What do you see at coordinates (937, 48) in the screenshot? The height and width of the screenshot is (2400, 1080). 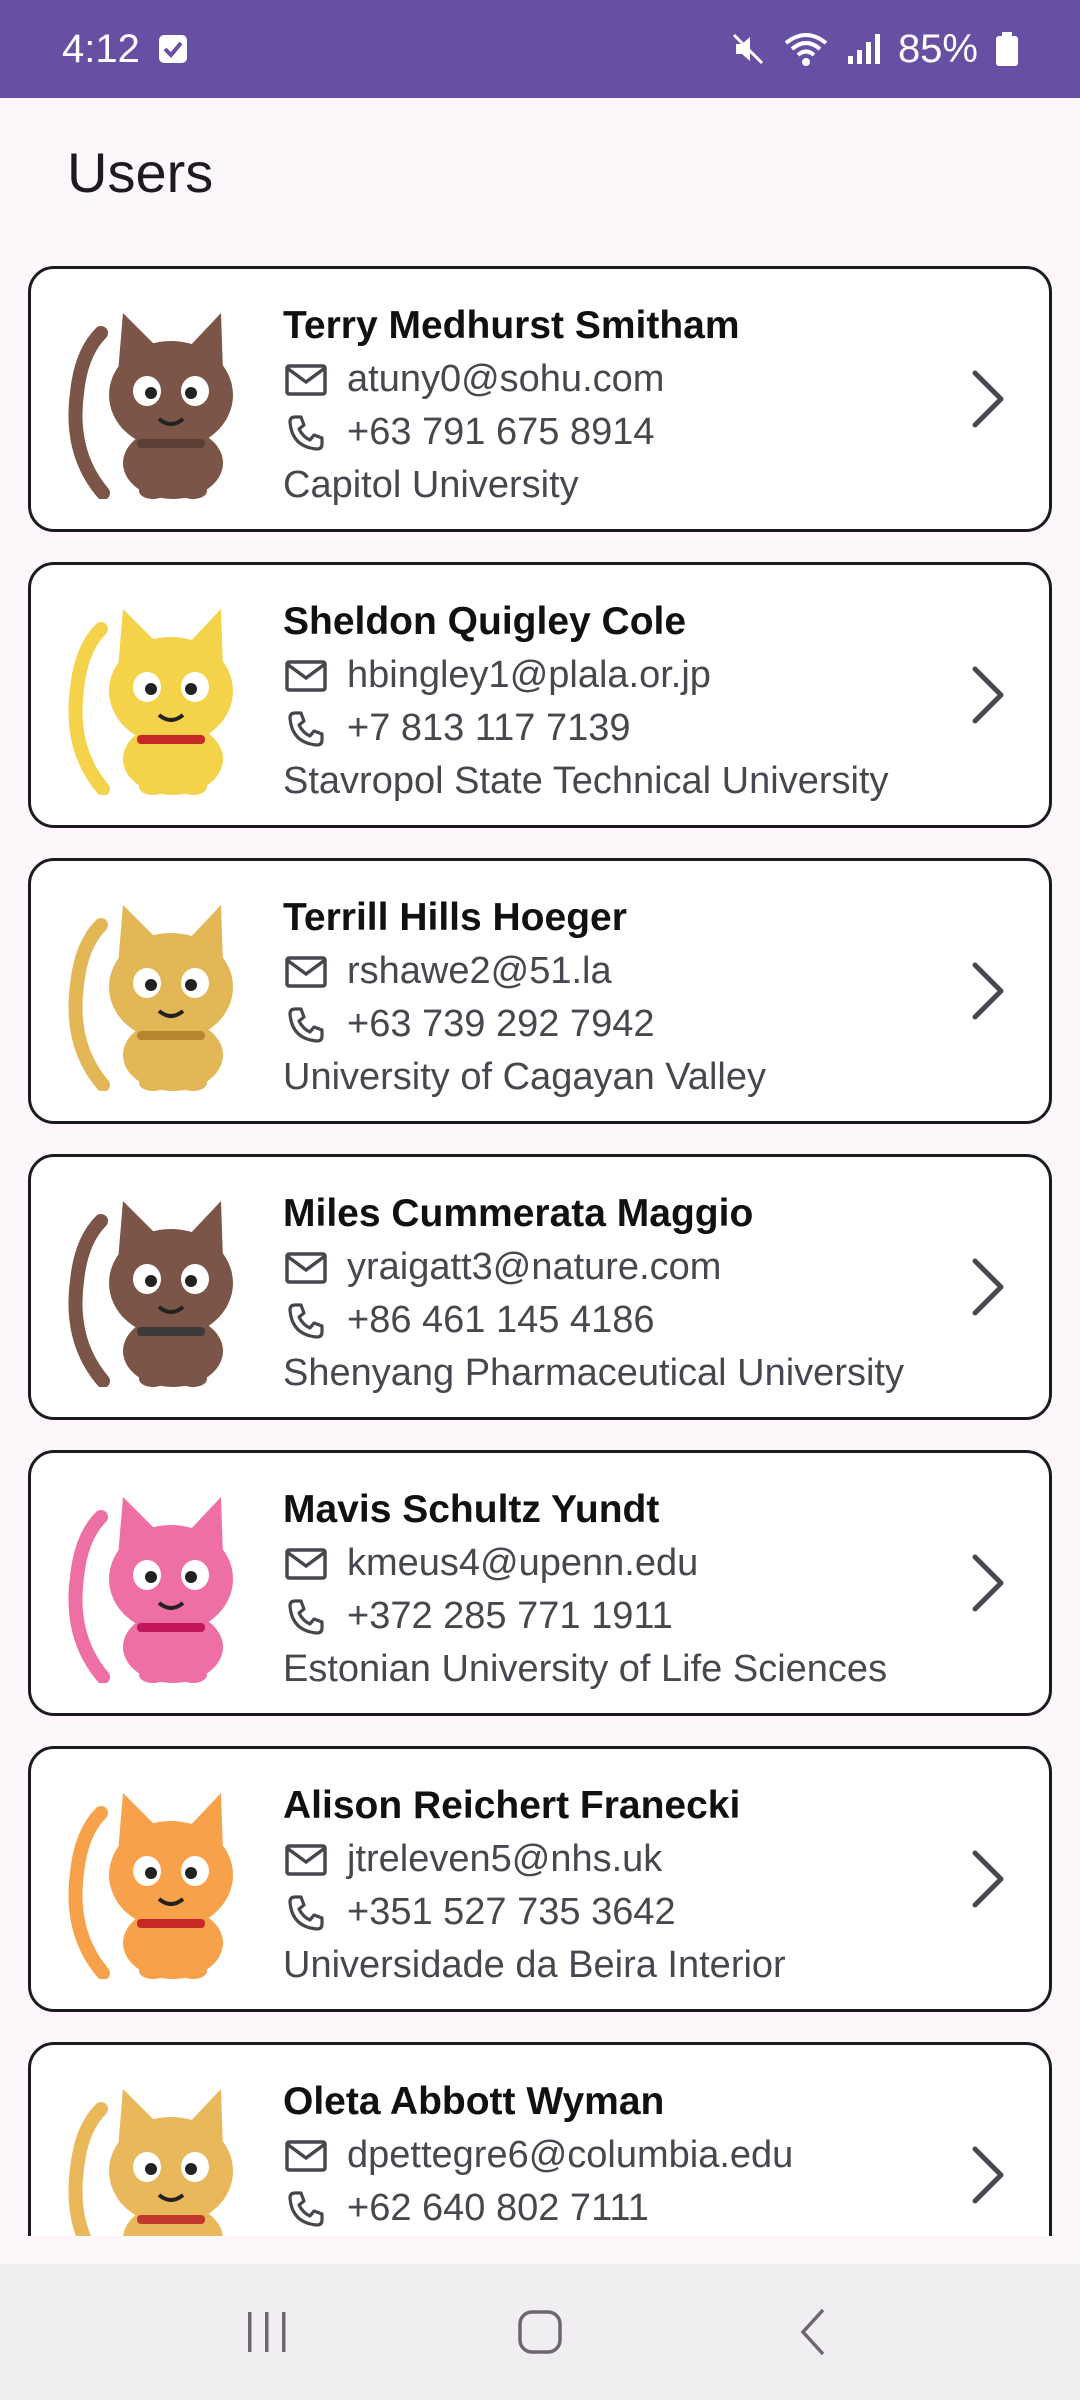 I see `battery-percentage: 85%` at bounding box center [937, 48].